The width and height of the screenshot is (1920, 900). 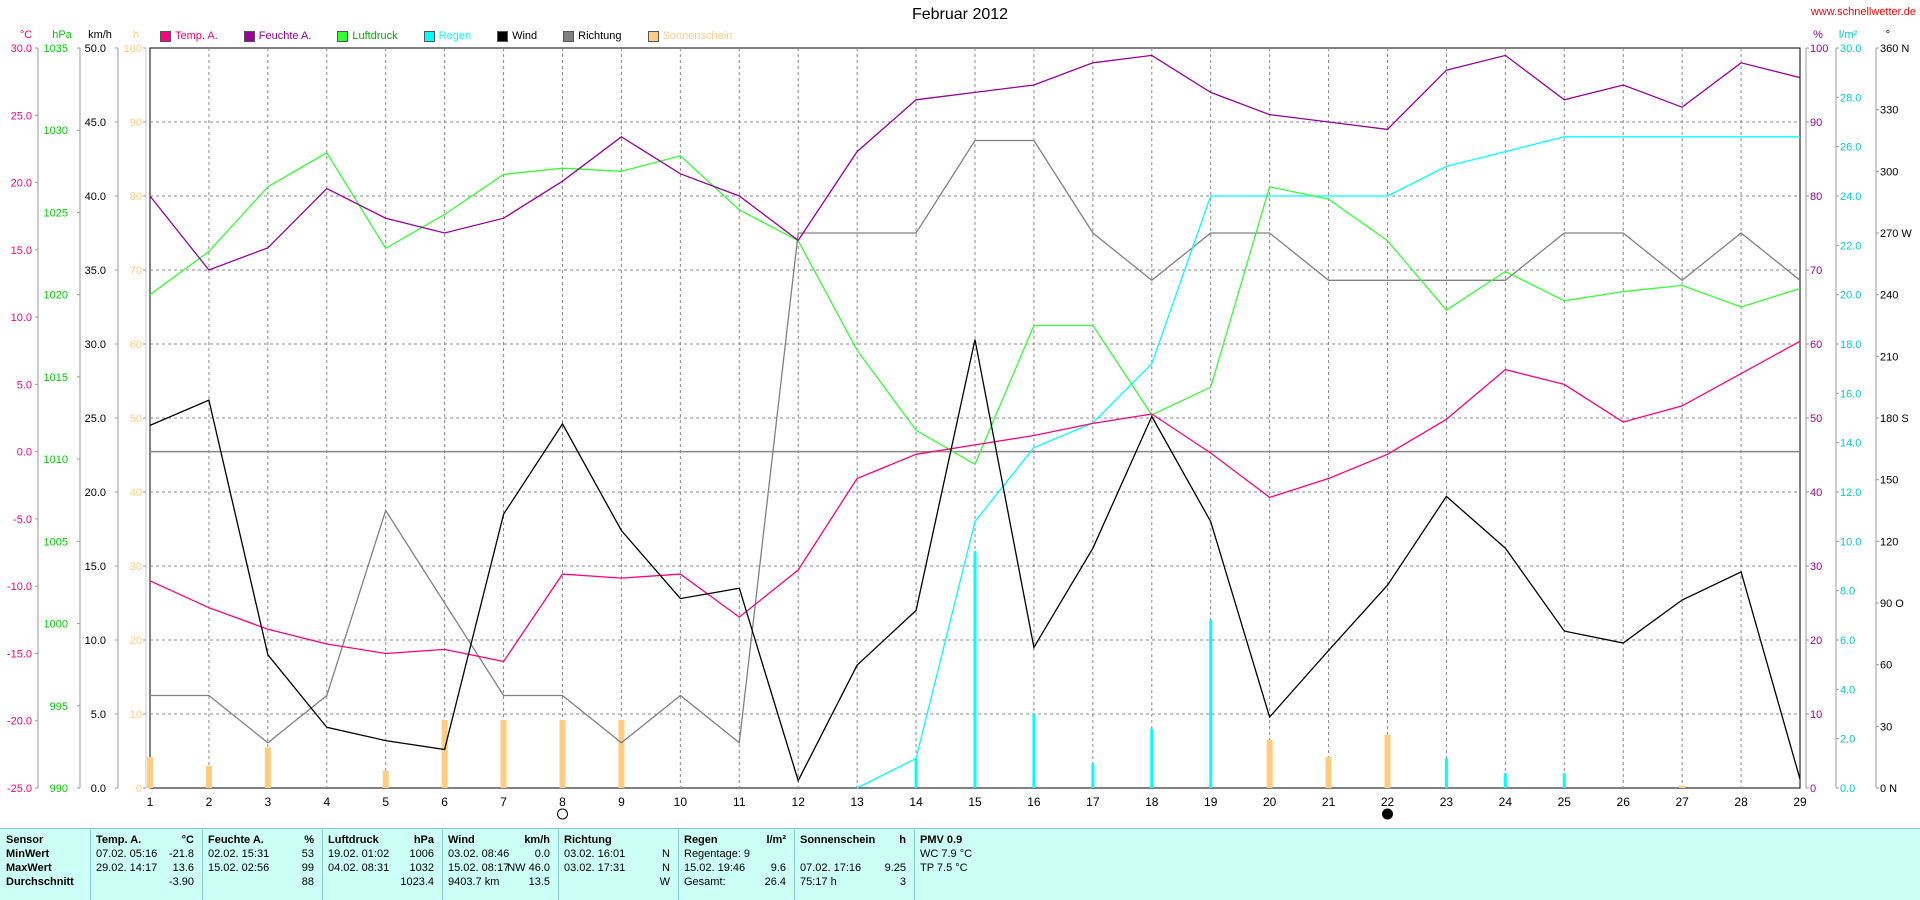 I want to click on tick-label-humidity: 40, so click(x=1816, y=493).